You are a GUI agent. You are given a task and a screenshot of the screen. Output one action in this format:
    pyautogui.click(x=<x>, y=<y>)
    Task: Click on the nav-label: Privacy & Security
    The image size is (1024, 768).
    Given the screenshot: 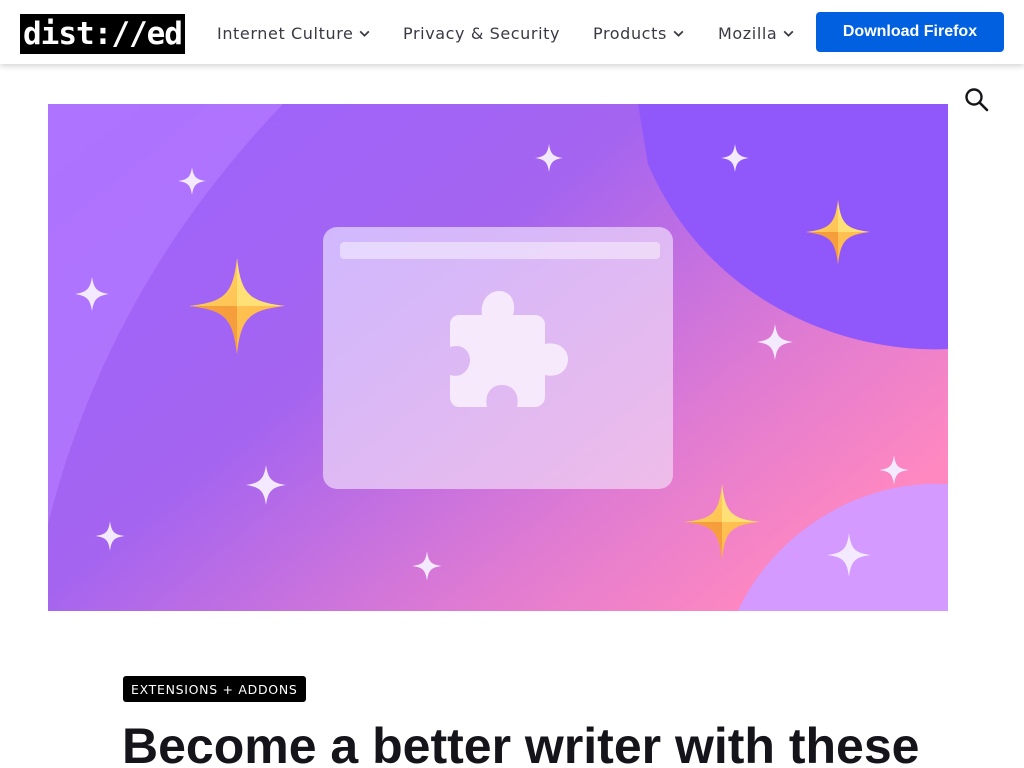 What is the action you would take?
    pyautogui.click(x=482, y=33)
    